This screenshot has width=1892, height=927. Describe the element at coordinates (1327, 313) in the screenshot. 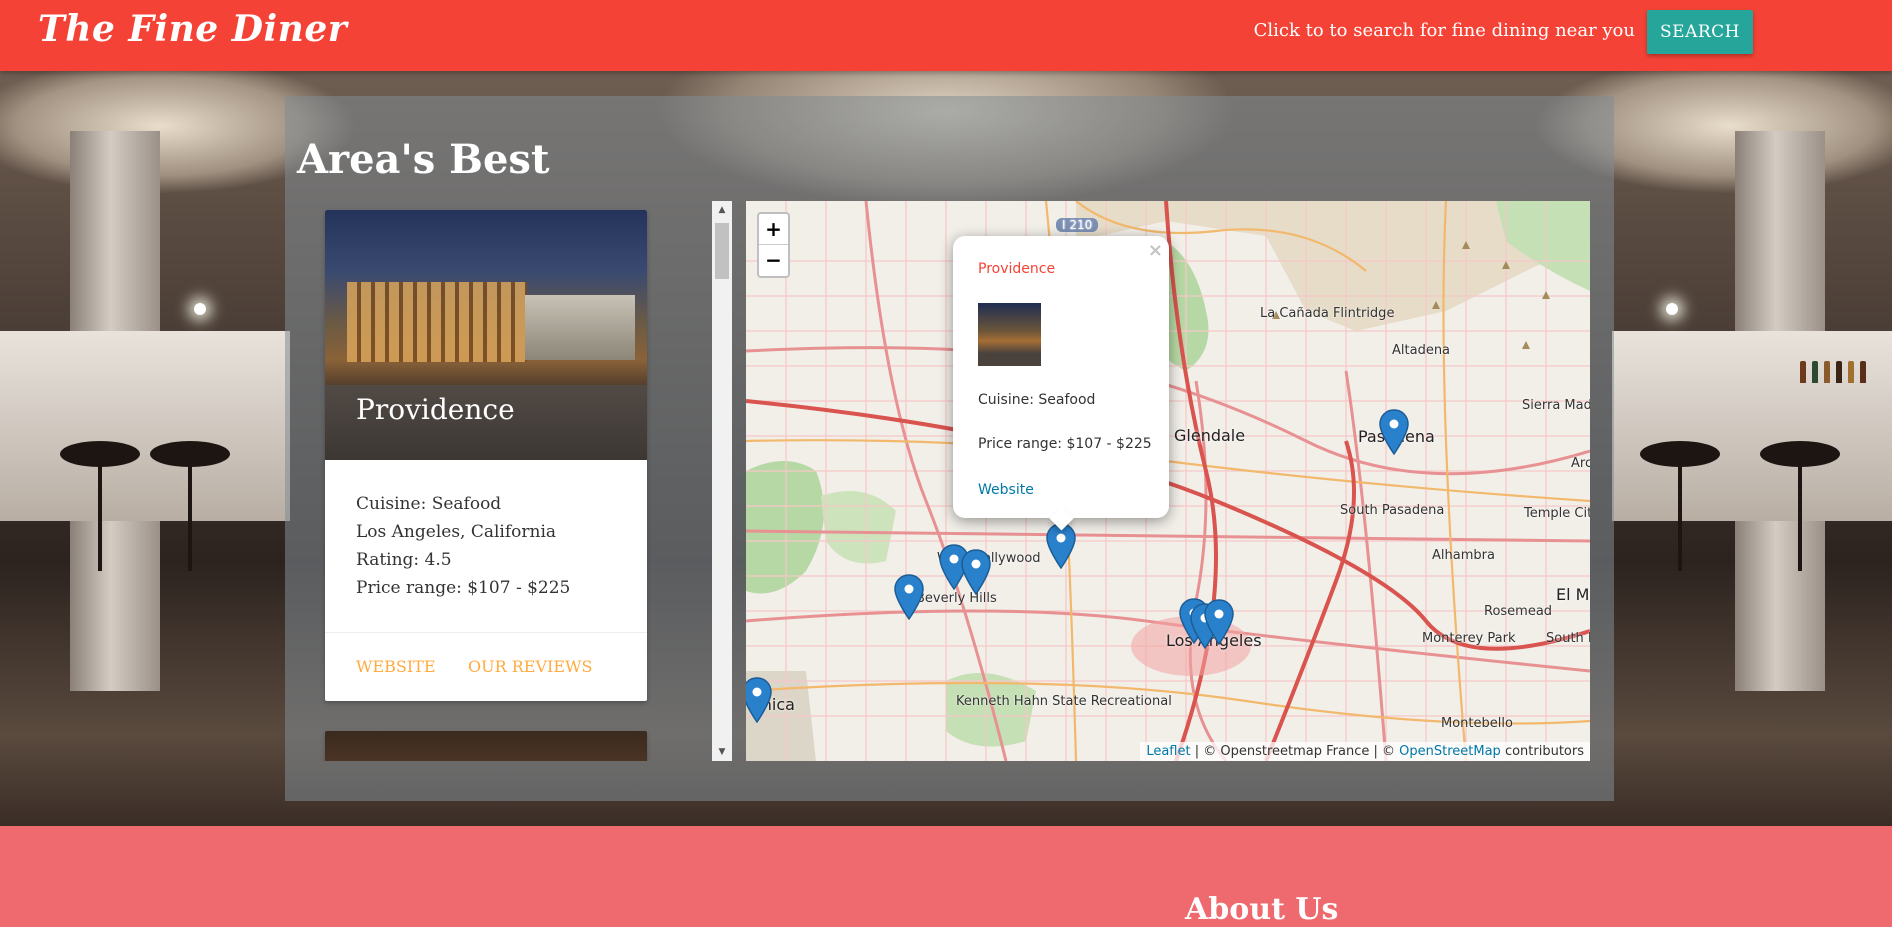

I see `map-label: La Cañada Flintridge` at that location.